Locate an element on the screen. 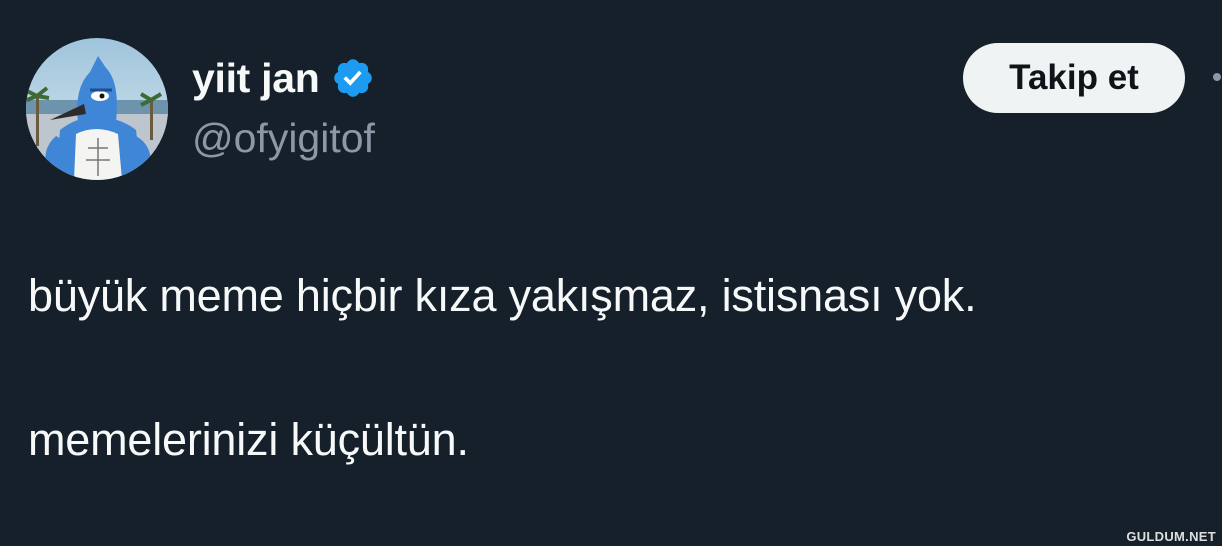 The image size is (1222, 546). user-name-row: yiit jan is located at coordinates (283, 78).